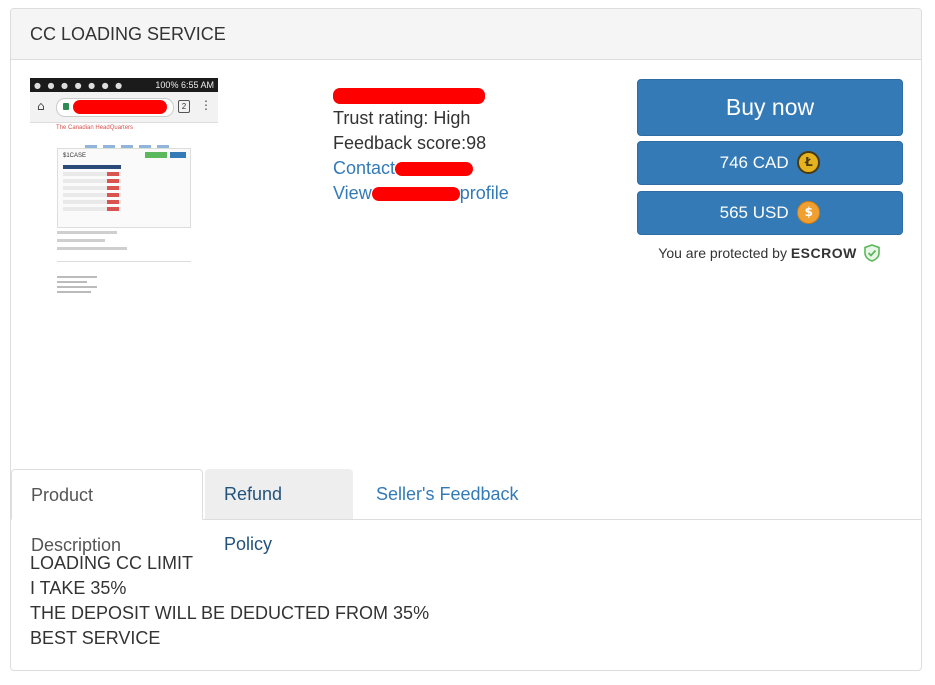  I want to click on panel-heading: CC LOADING SERVICE, so click(466, 34).